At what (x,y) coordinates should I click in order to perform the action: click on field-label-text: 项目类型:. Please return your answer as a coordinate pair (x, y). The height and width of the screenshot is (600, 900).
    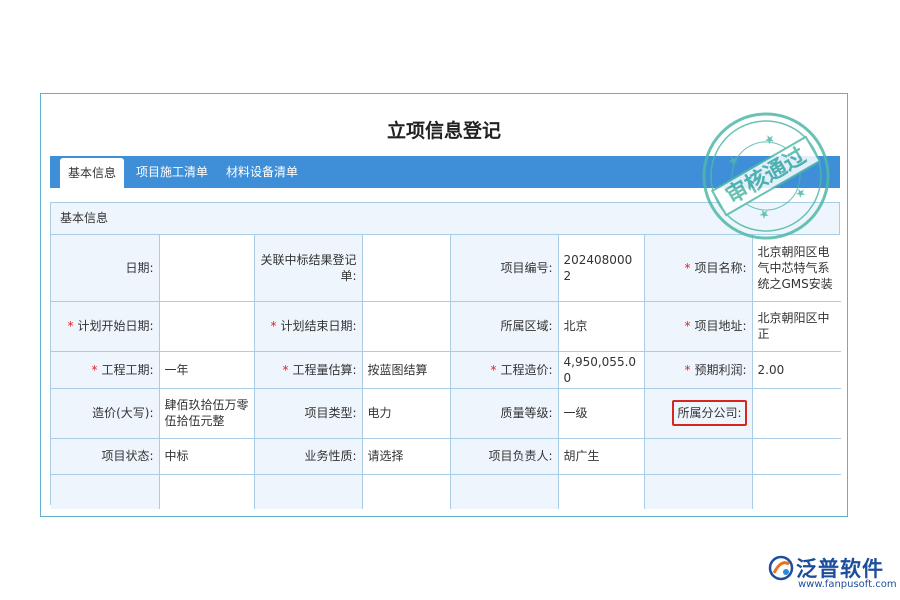
    Looking at the image, I should click on (330, 413).